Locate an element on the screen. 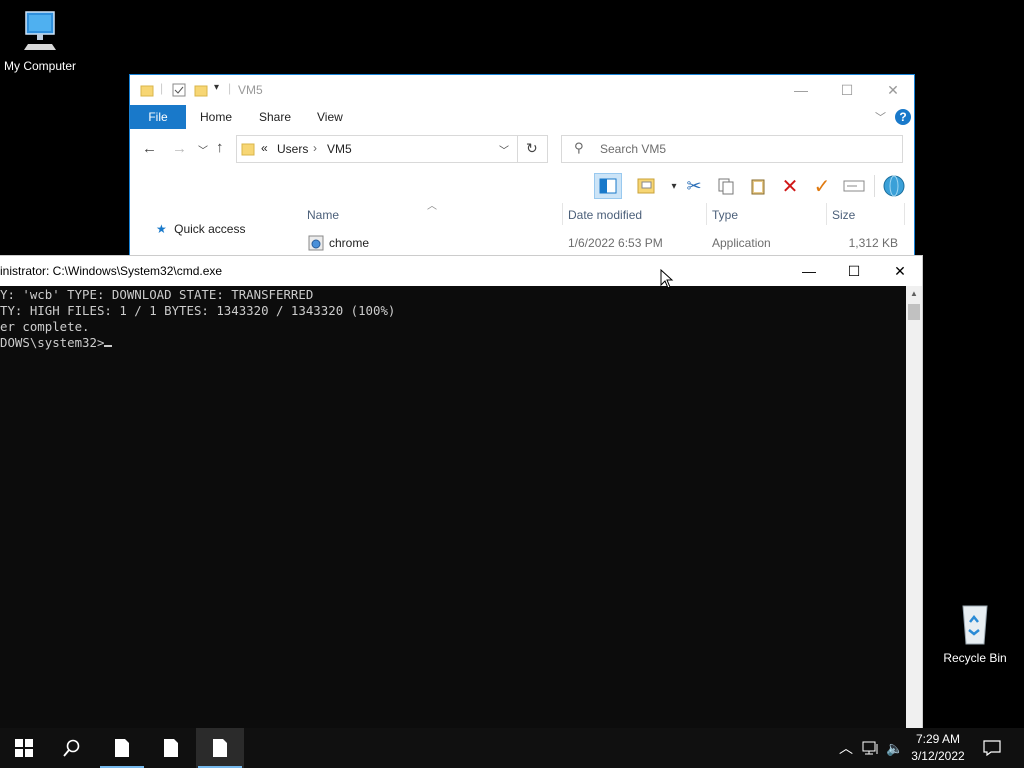 The image size is (1024, 768). up-arrow-icon: ↑ is located at coordinates (220, 147).